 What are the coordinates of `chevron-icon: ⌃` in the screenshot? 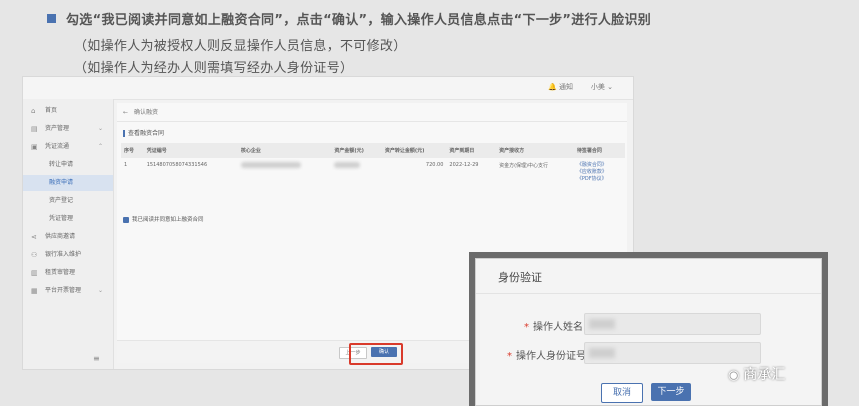 It's located at (100, 146).